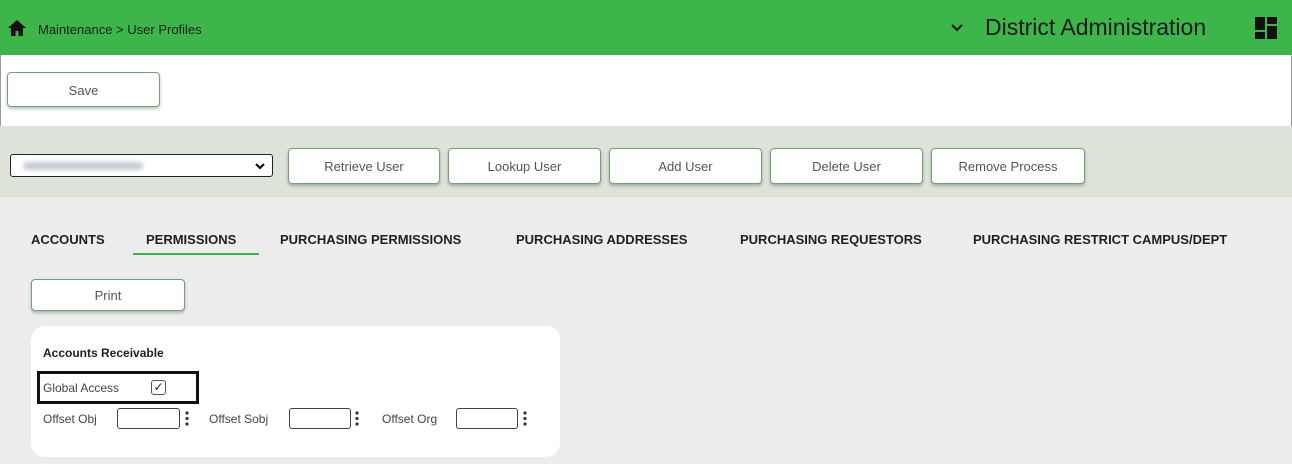 Image resolution: width=1292 pixels, height=464 pixels. Describe the element at coordinates (364, 166) in the screenshot. I see `retrieve-user-button: Retrieve User` at that location.